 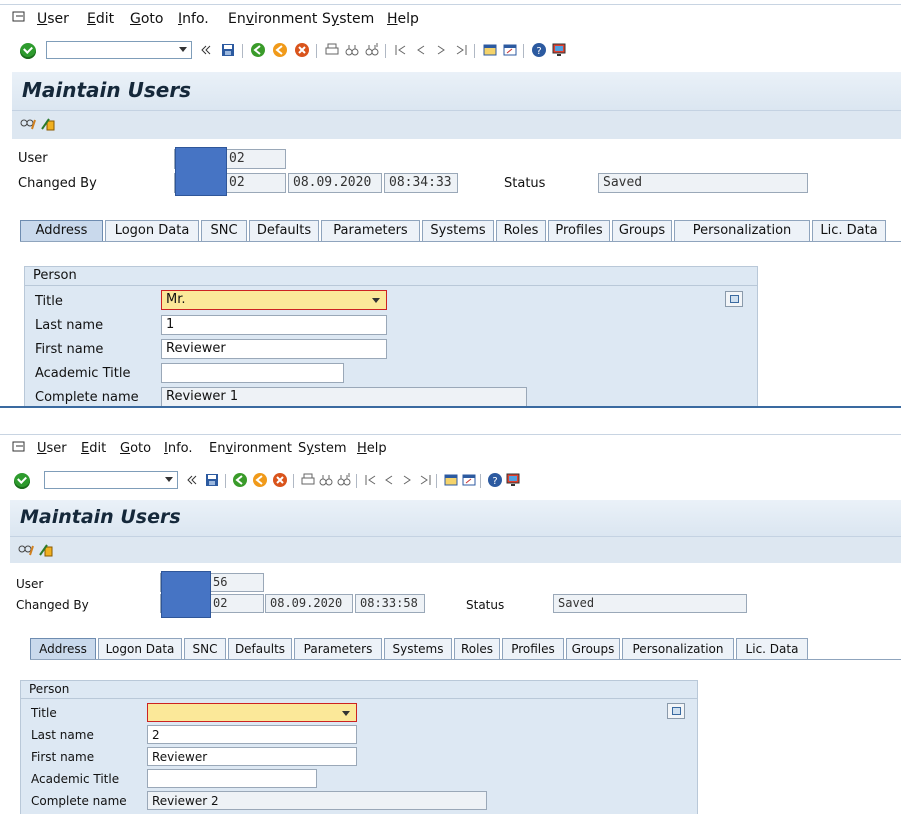 I want to click on user-label: User, so click(x=30, y=584).